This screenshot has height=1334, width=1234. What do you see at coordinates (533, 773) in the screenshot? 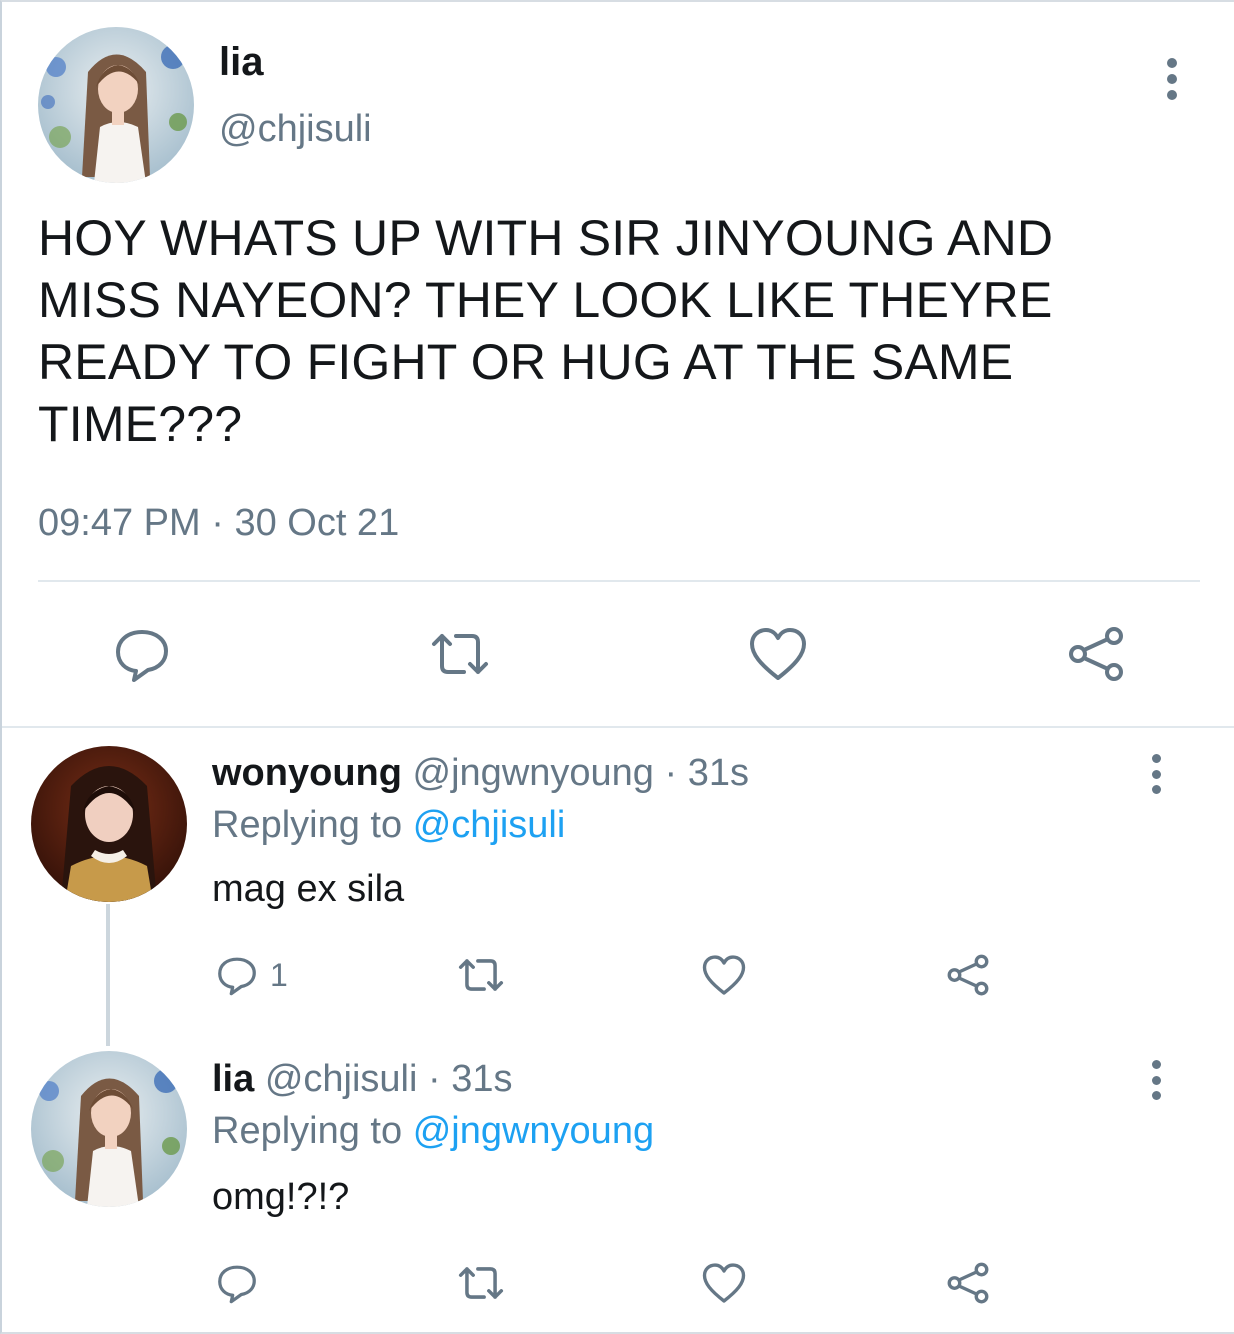
I see `reply-author-handle: @jngwnyoung` at bounding box center [533, 773].